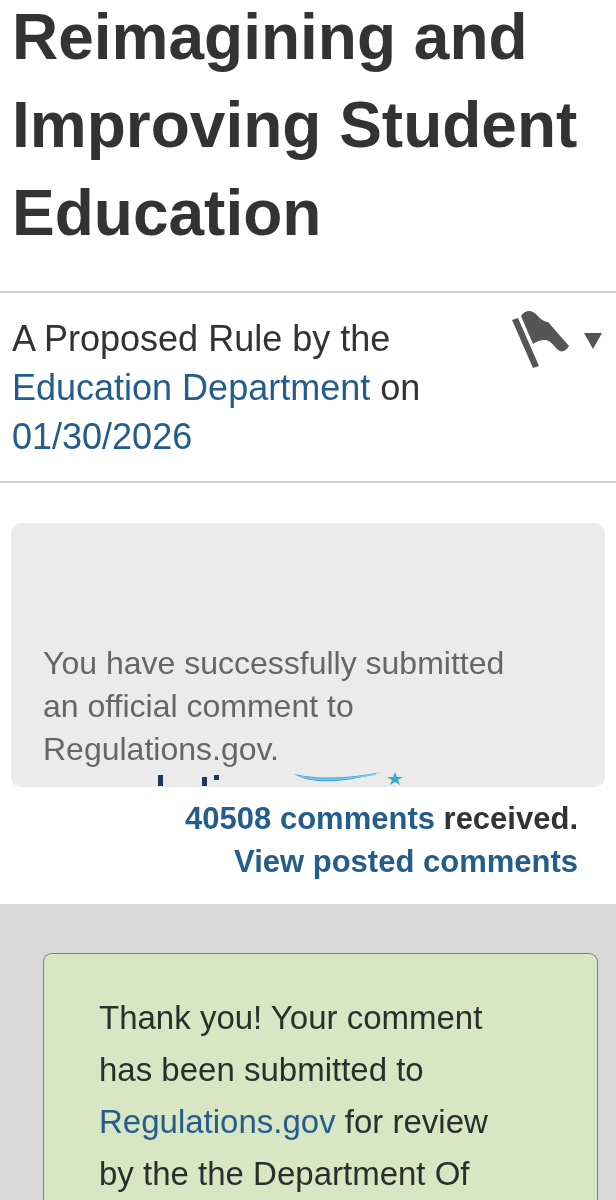 The height and width of the screenshot is (1200, 616). Describe the element at coordinates (294, 1096) in the screenshot. I see `confirmation-message: Thank you! Your comment has been submitted to Regulations.gov for review by the the Department Of` at that location.